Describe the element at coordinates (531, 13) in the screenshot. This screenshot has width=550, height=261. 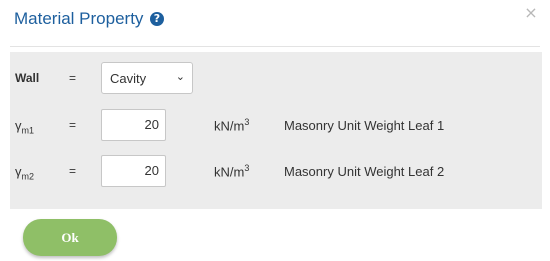
I see `close-icon: ×` at that location.